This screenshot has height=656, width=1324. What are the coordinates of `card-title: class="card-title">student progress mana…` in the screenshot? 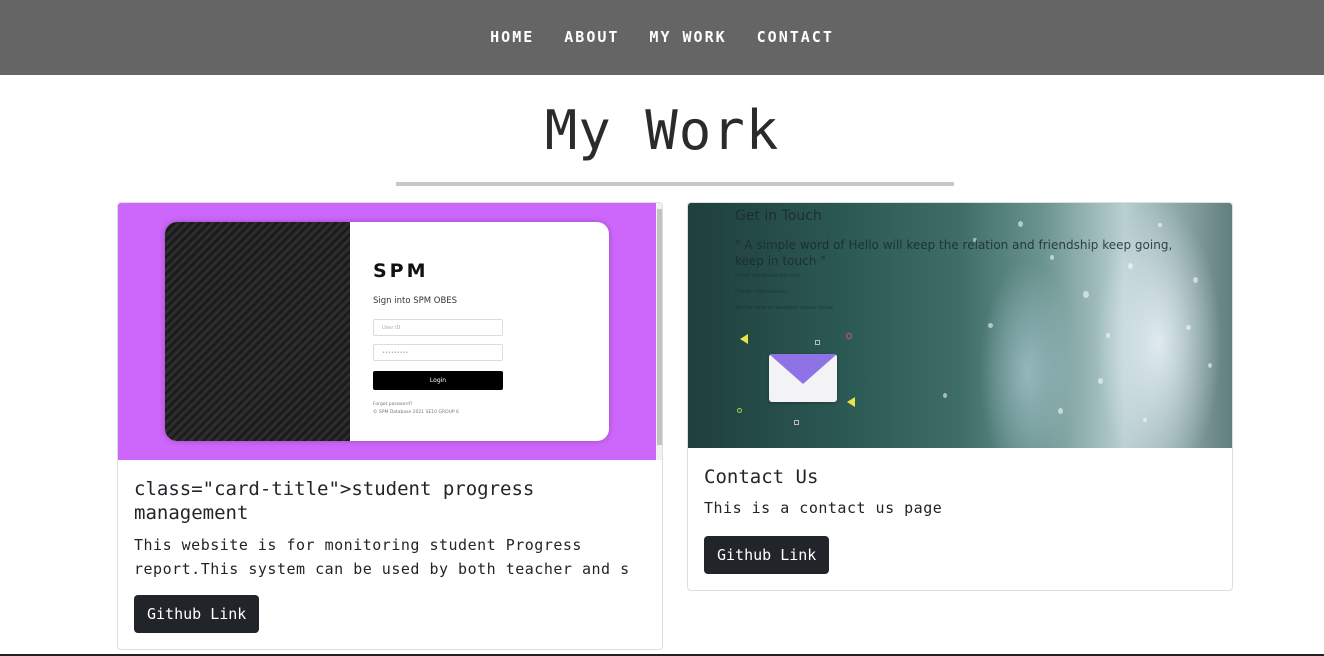 It's located at (334, 501).